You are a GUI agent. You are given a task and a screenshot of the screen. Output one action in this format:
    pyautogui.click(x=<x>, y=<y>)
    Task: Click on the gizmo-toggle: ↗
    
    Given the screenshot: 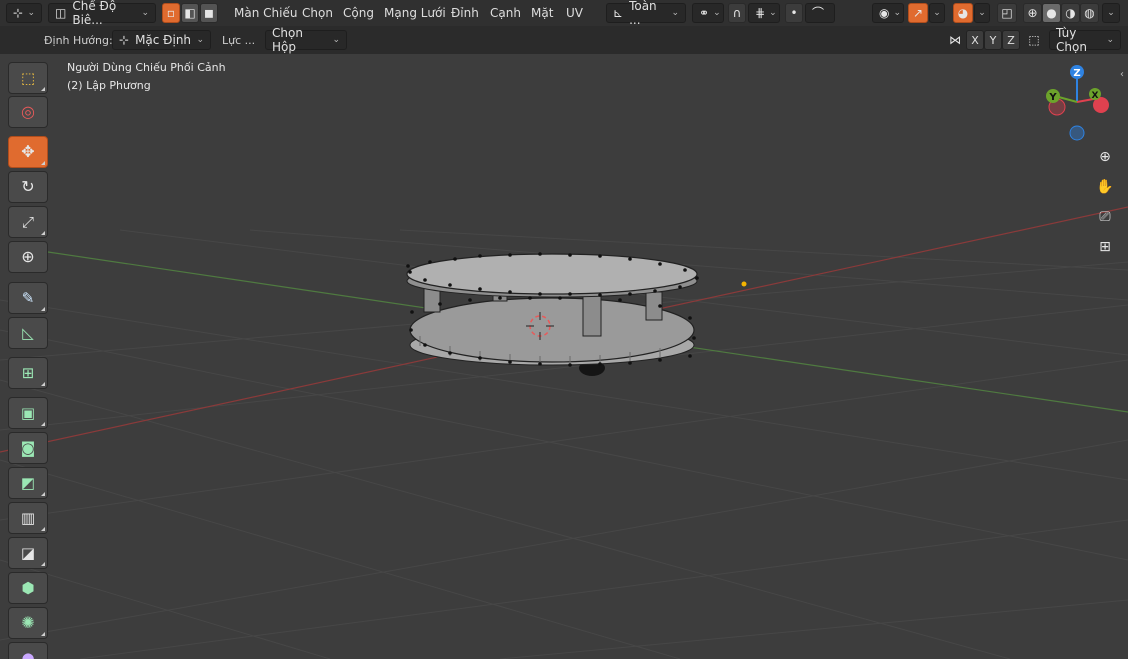 What is the action you would take?
    pyautogui.click(x=918, y=13)
    